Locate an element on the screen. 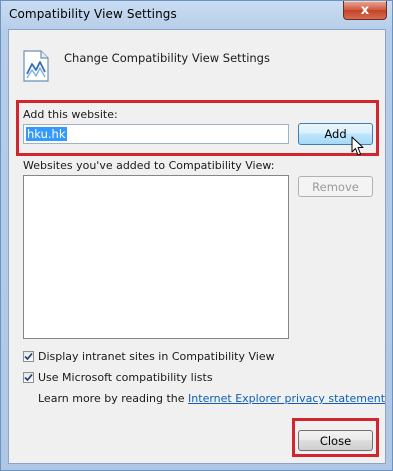 This screenshot has height=471, width=393. remove-button: Remove is located at coordinates (335, 186).